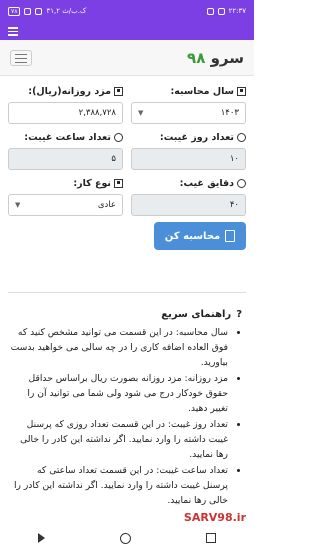  I want to click on recents-icon, so click(211, 538).